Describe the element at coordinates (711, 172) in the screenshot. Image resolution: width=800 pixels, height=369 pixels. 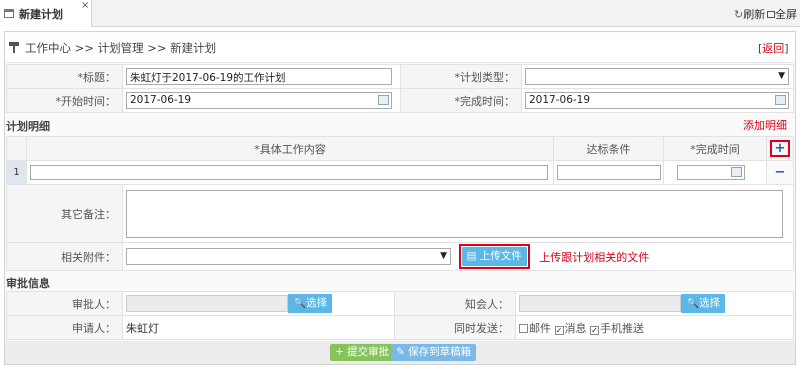
I see `due-input` at that location.